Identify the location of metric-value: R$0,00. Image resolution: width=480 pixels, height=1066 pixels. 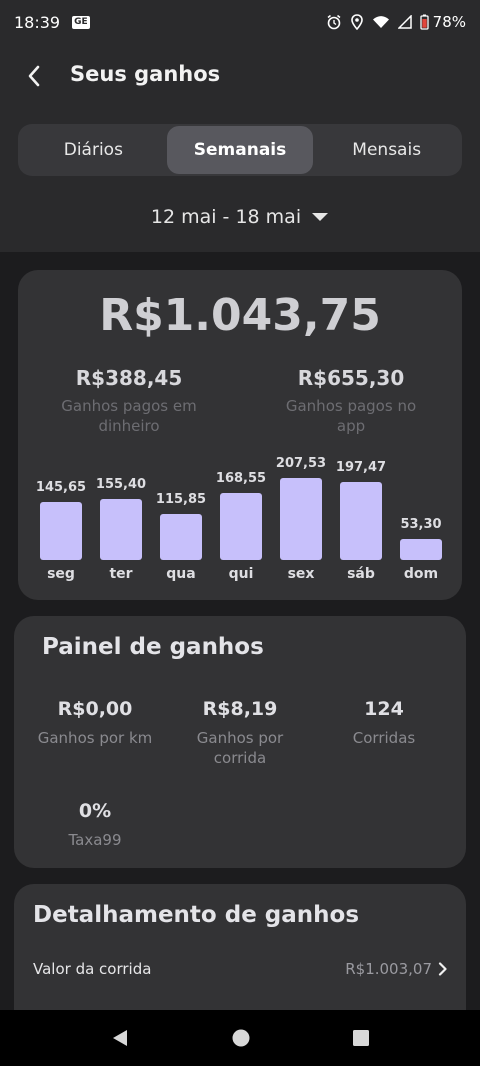
(95, 709).